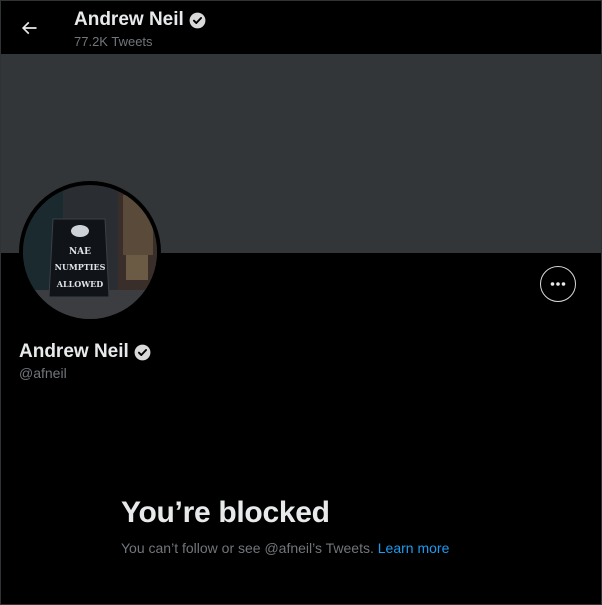 Image resolution: width=602 pixels, height=605 pixels. Describe the element at coordinates (414, 548) in the screenshot. I see `learn-more-link: Learn more` at that location.